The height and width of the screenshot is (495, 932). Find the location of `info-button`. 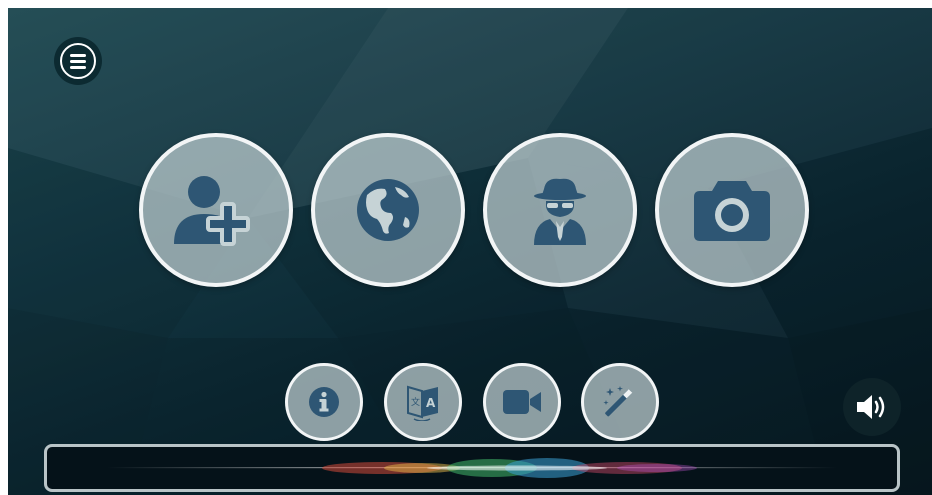

info-button is located at coordinates (324, 402).